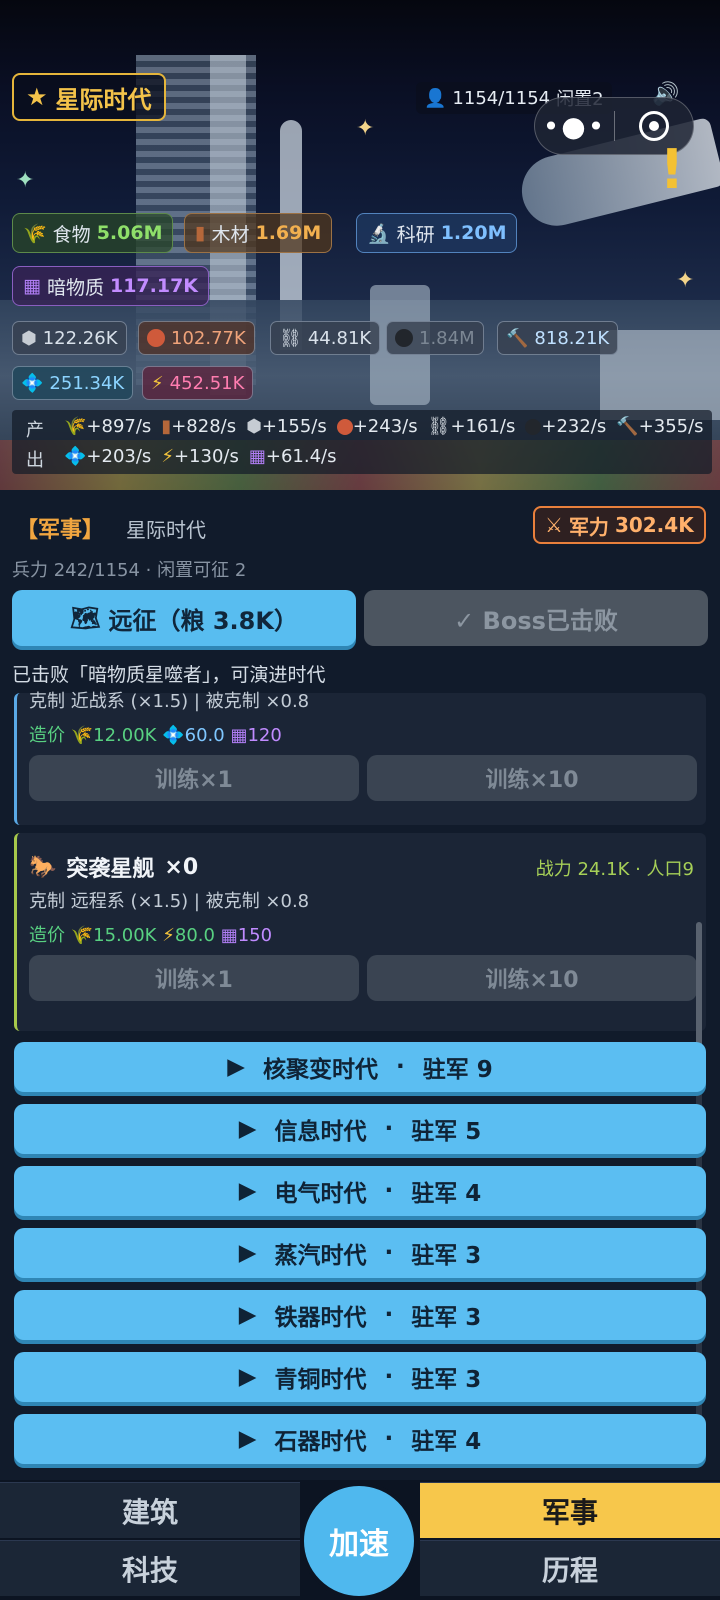 The width and height of the screenshot is (720, 1600). I want to click on material-value: 452.51K, so click(207, 383).